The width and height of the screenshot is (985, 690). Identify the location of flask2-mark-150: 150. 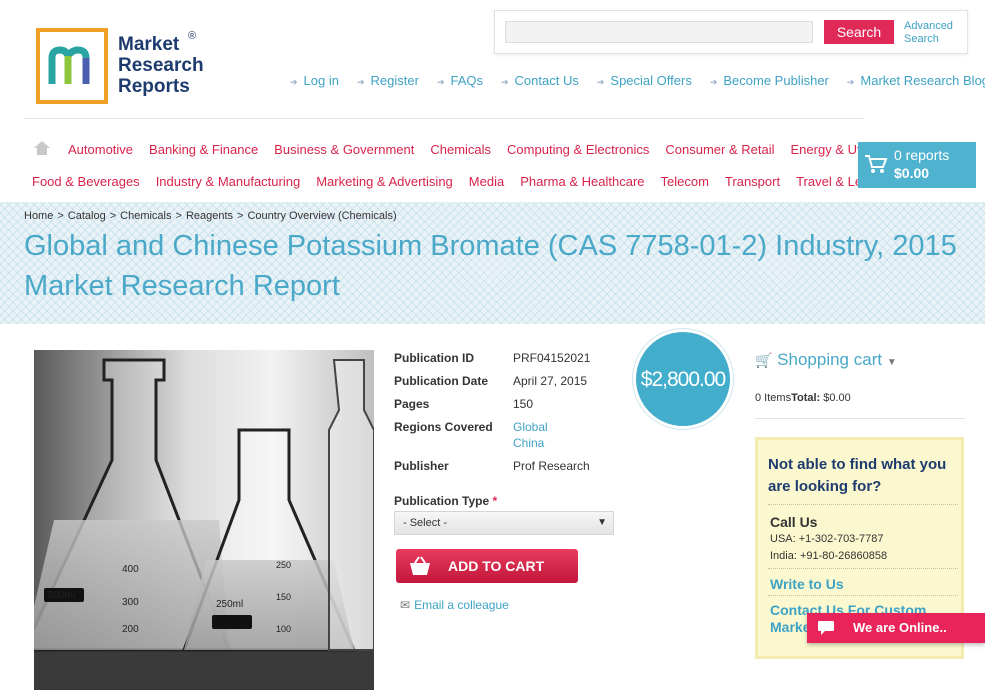
(283, 597).